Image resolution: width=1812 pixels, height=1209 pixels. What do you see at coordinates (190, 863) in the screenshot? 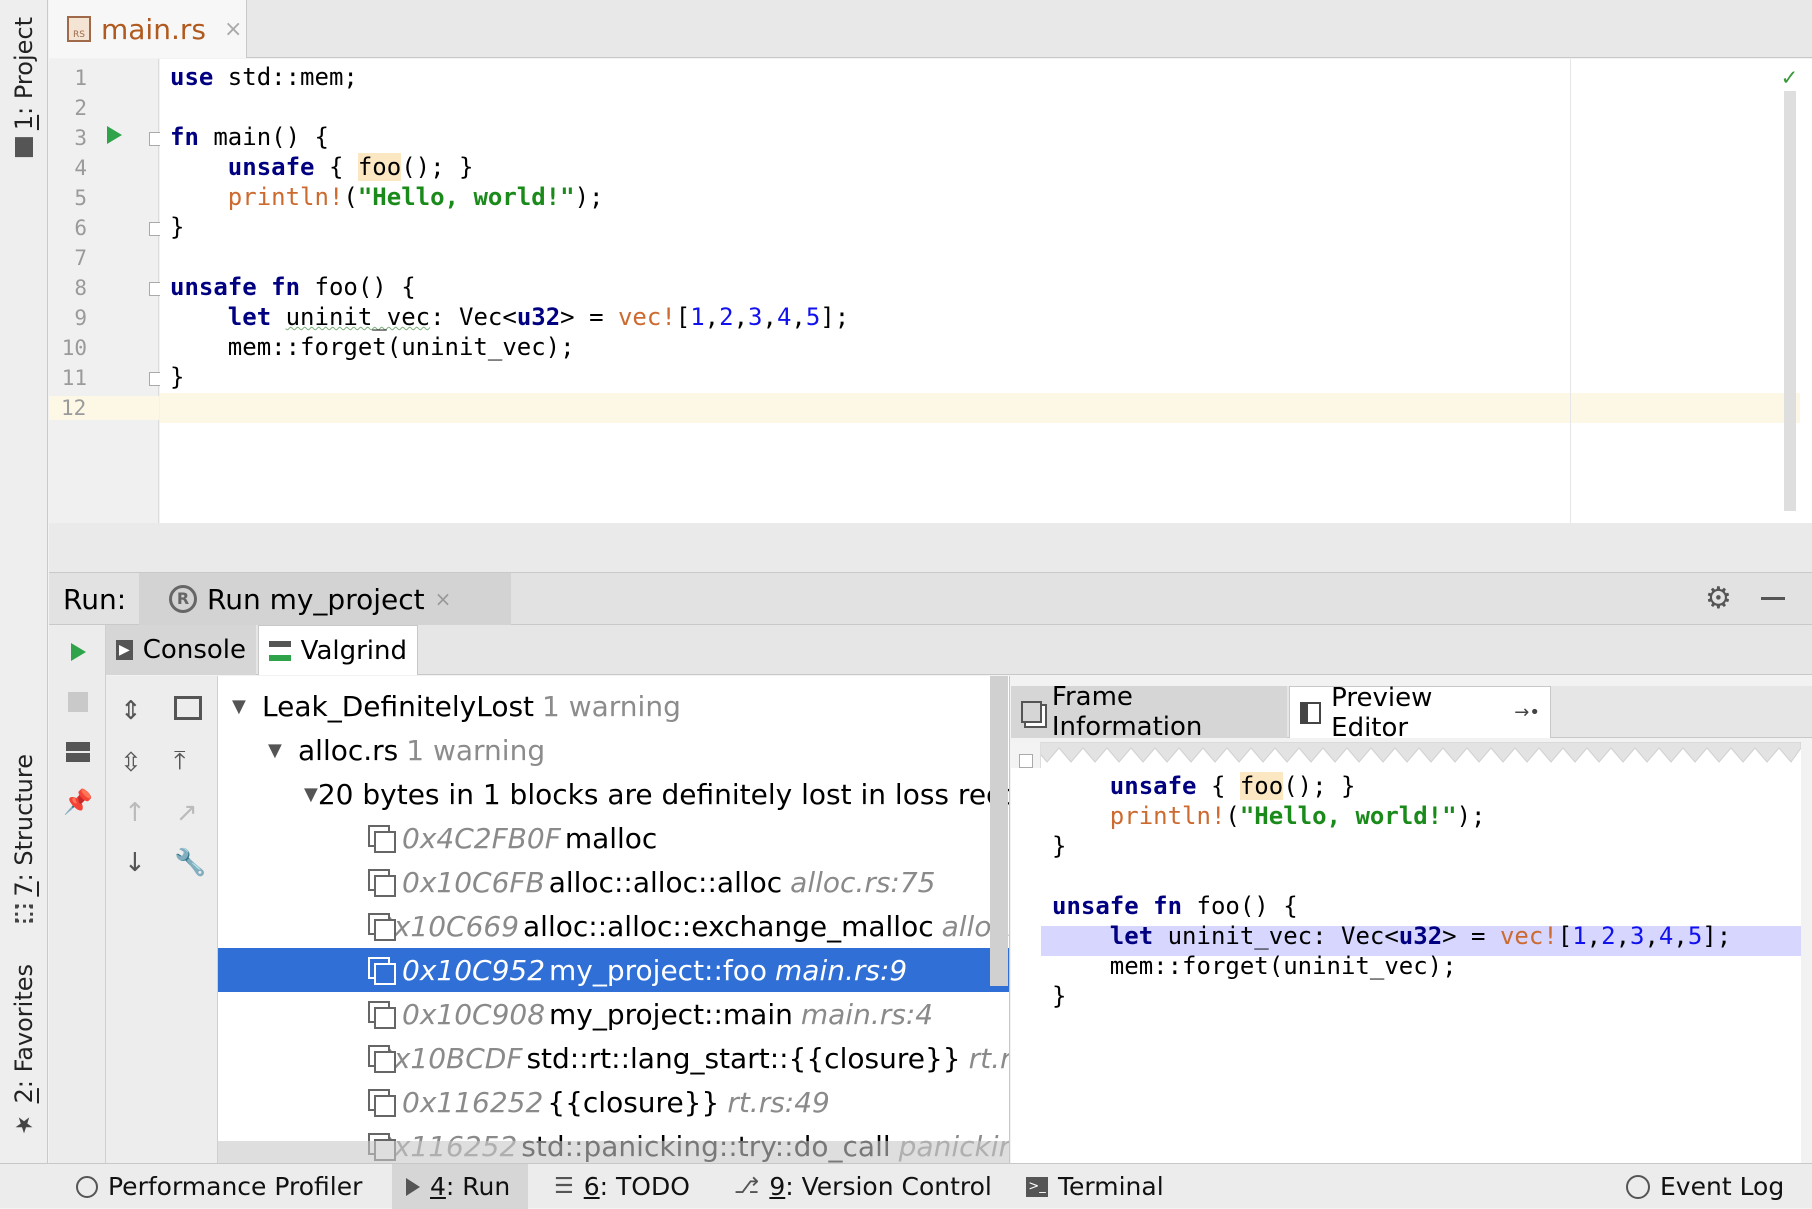
I see `settings-wrench-icon: 🔧` at bounding box center [190, 863].